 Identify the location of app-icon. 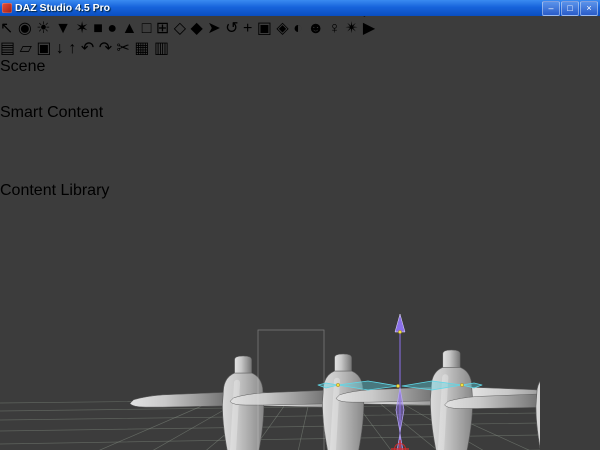
(7, 8).